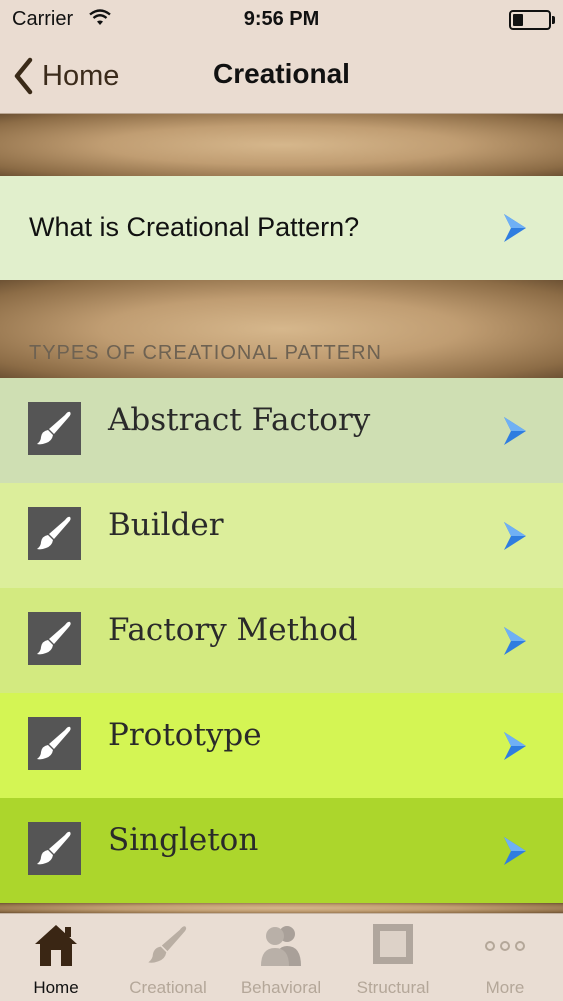  What do you see at coordinates (56, 987) in the screenshot?
I see `tab-label: Home` at bounding box center [56, 987].